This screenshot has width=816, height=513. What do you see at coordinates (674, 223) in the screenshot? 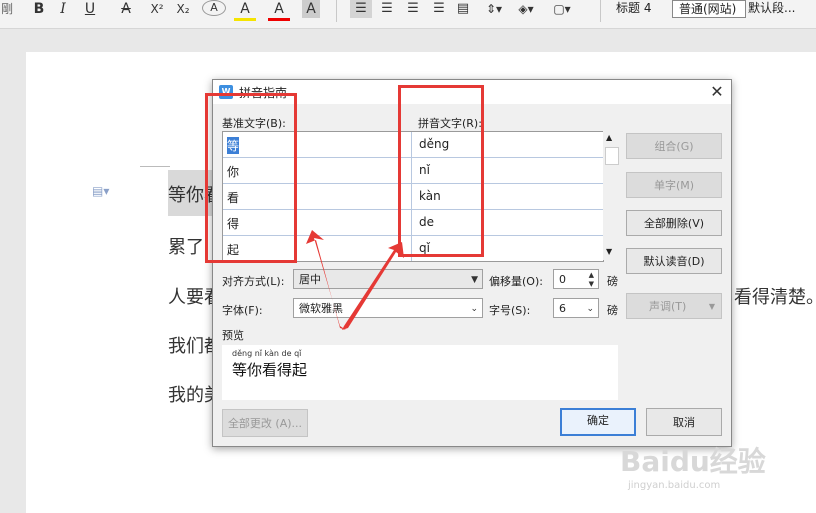
I see `delete-all-button: 全部删除(V)` at bounding box center [674, 223].